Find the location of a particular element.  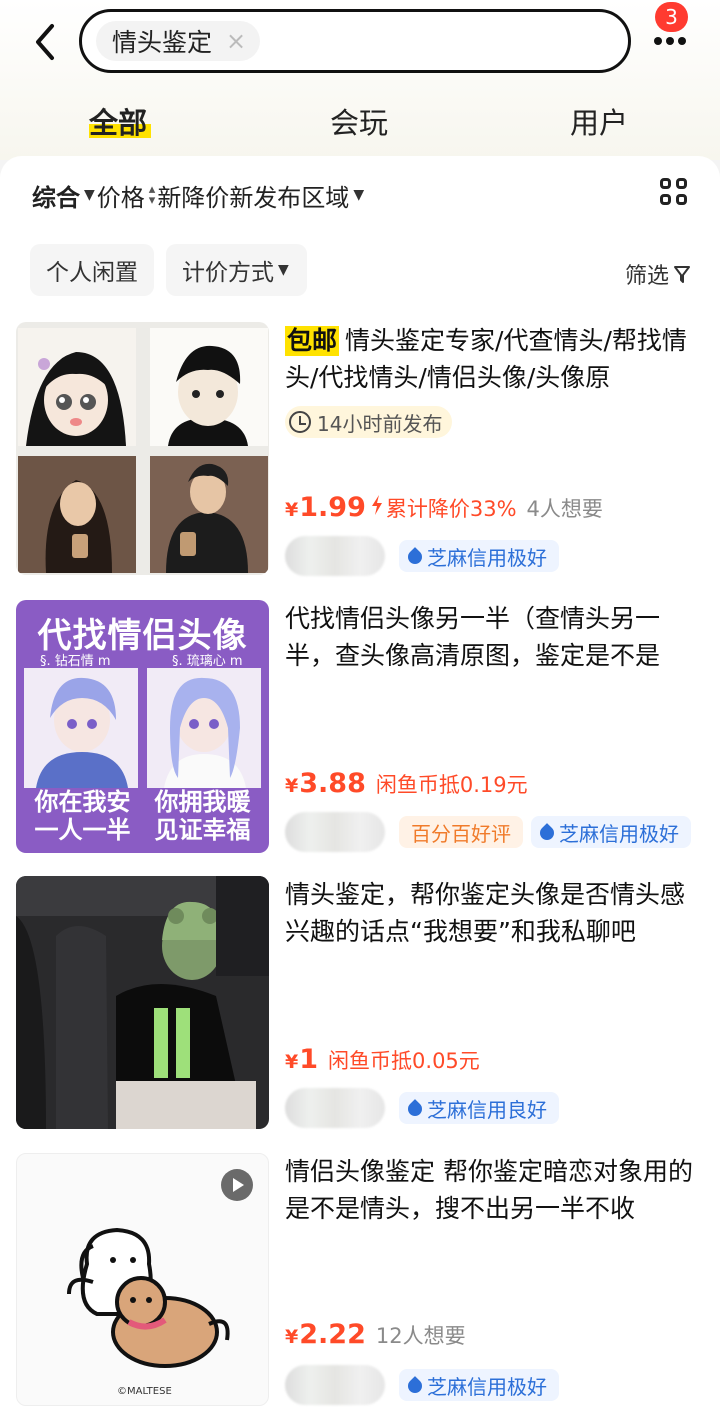

price-line: ¥ 1.99 累计降价33% 4人想要 is located at coordinates (444, 507).